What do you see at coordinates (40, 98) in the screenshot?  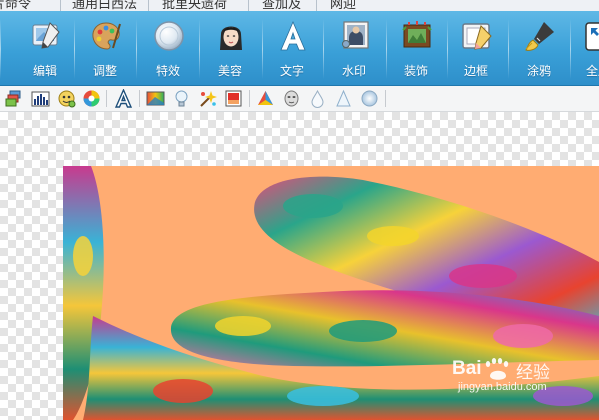 I see `histogram-icon` at bounding box center [40, 98].